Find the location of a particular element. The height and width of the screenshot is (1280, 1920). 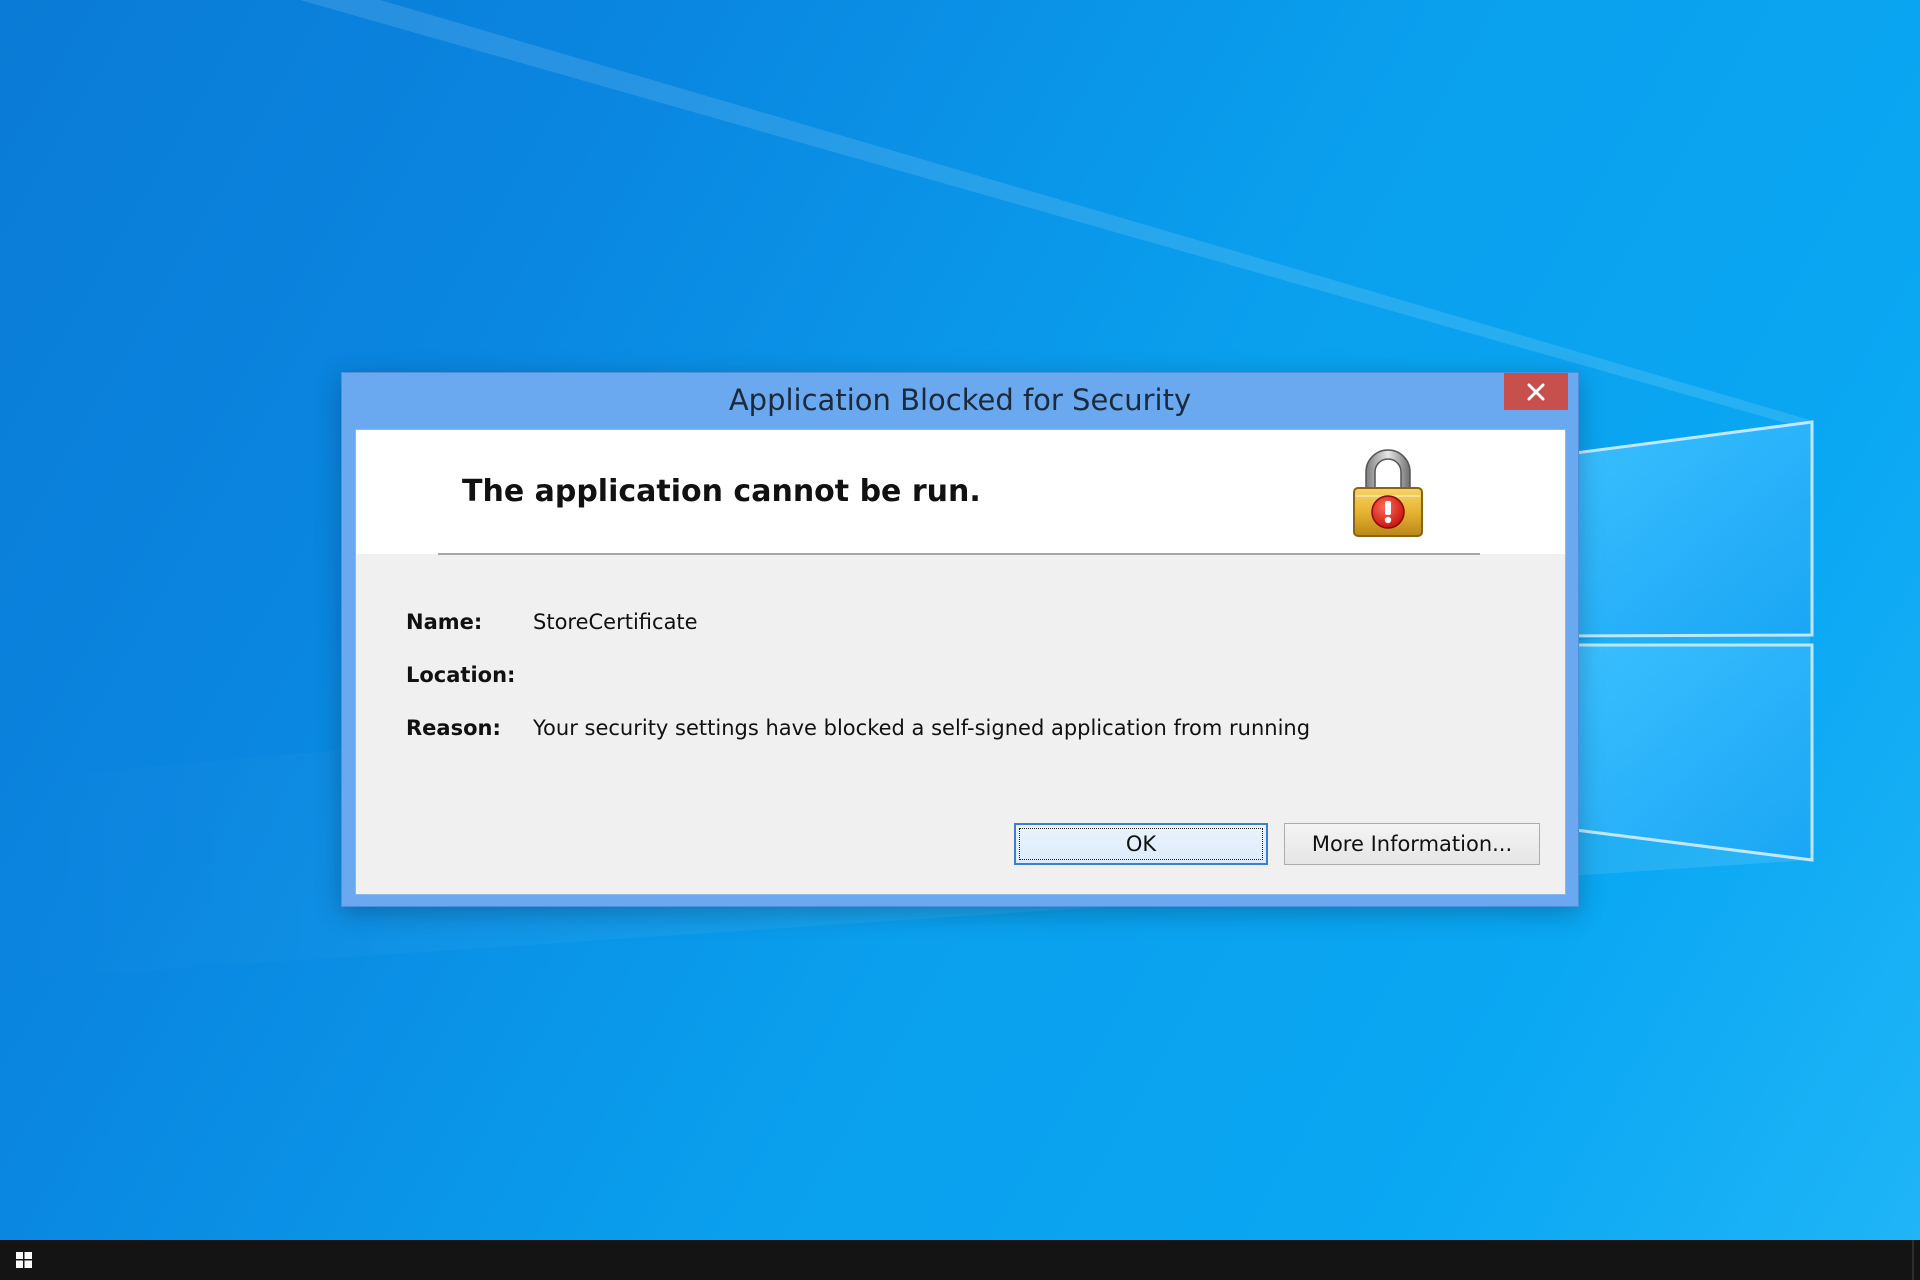

windows-logo-icon is located at coordinates (24, 1260).